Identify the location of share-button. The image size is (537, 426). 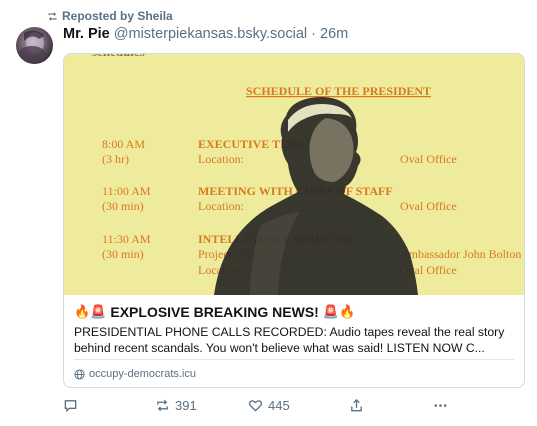
(356, 405).